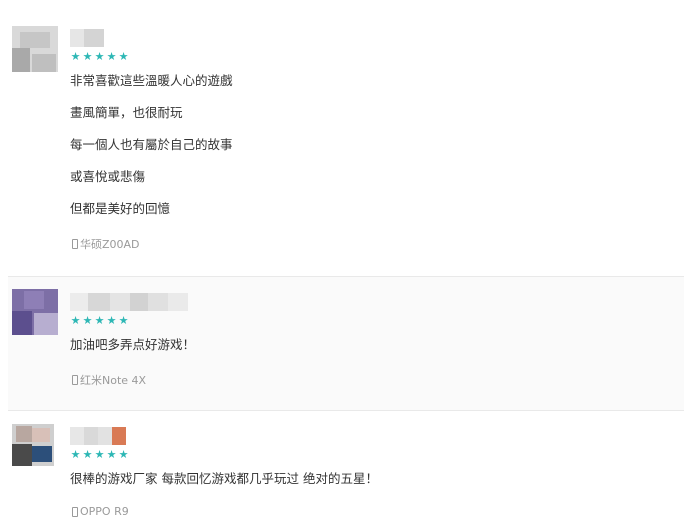 The width and height of the screenshot is (687, 518). I want to click on review-text-line: 每一個人也有屬於自己的故事, so click(151, 144).